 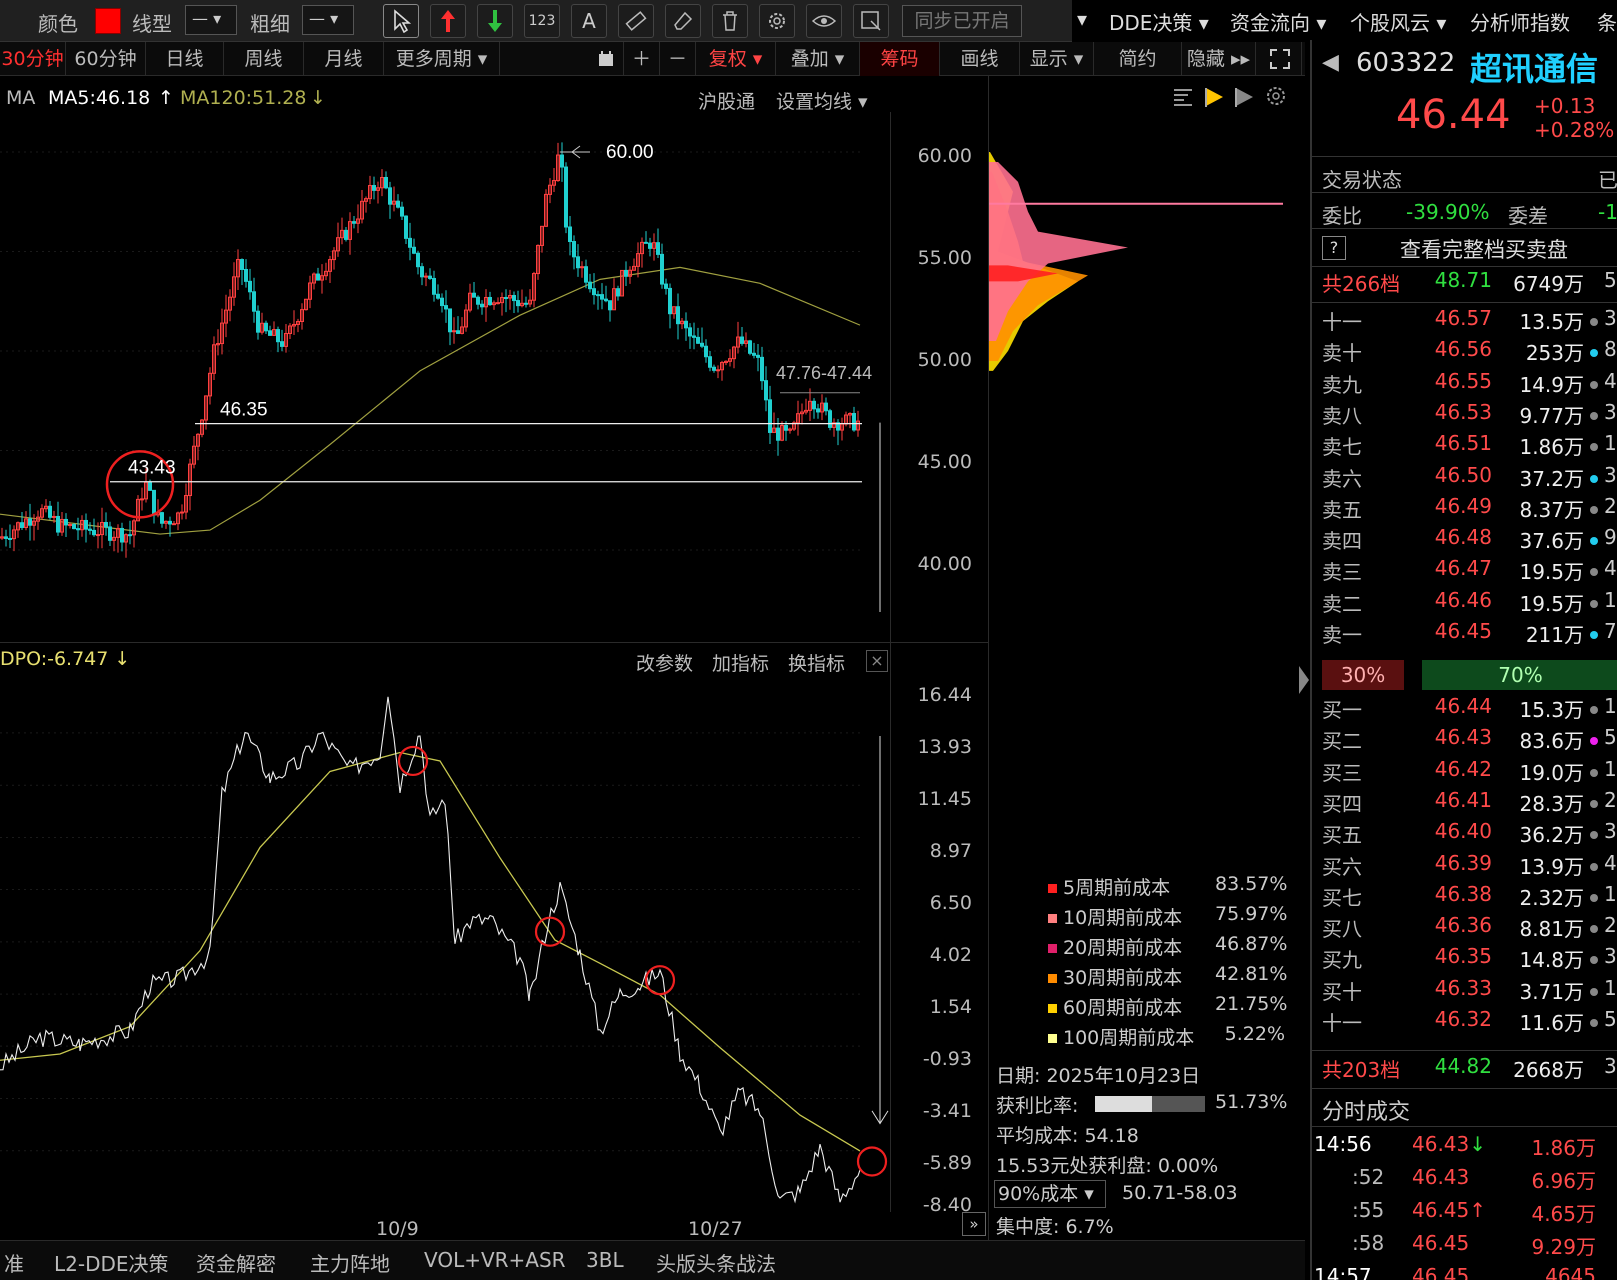 What do you see at coordinates (1464, 773) in the screenshot?
I see `bid-row: 买三 46.42 19.0万 1` at bounding box center [1464, 773].